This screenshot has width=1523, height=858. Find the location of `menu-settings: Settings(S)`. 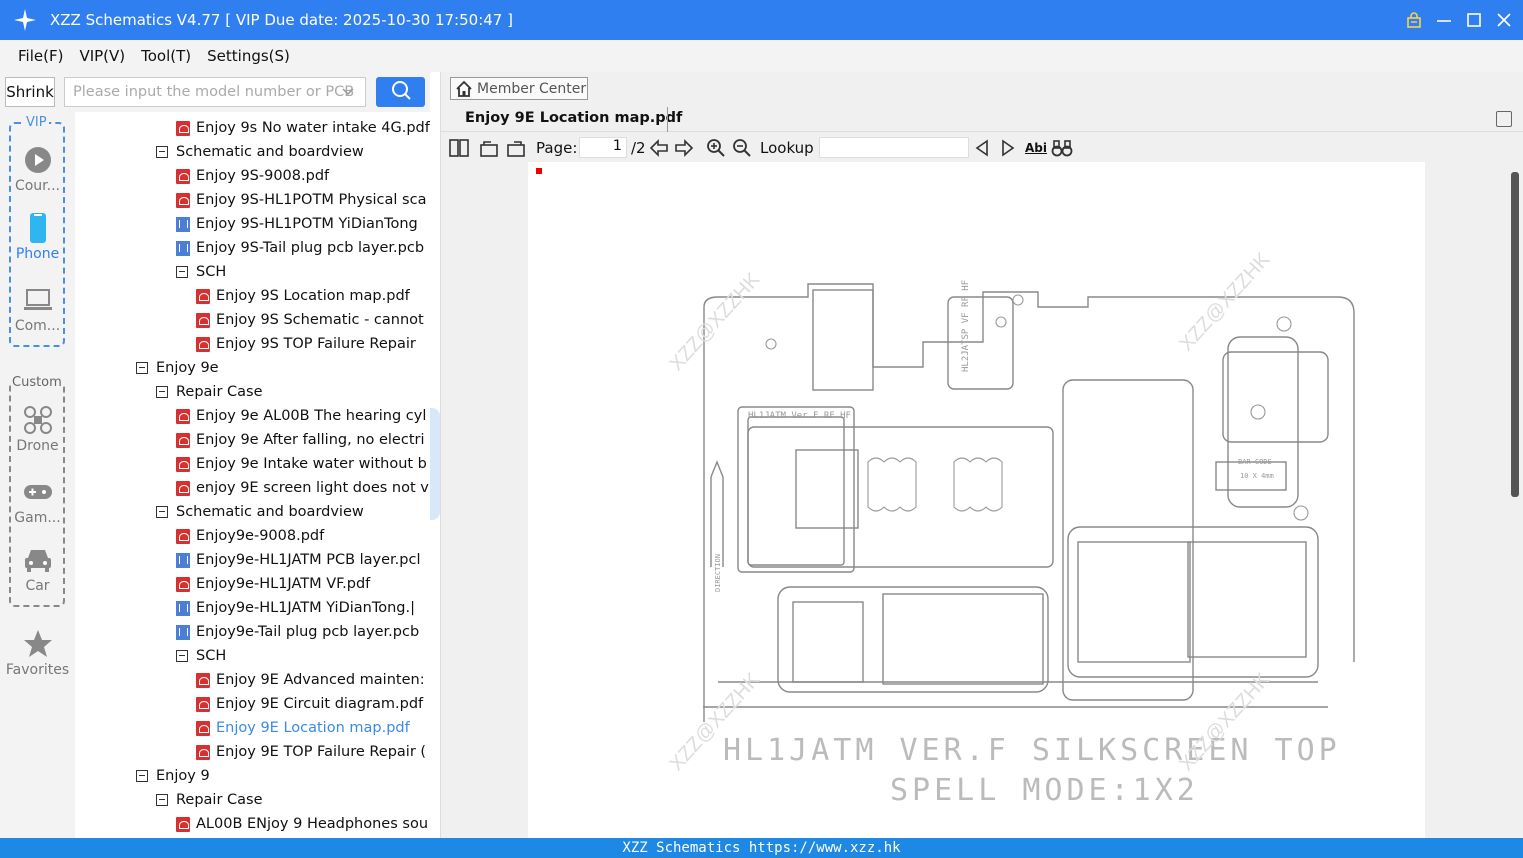

menu-settings: Settings(S) is located at coordinates (248, 56).